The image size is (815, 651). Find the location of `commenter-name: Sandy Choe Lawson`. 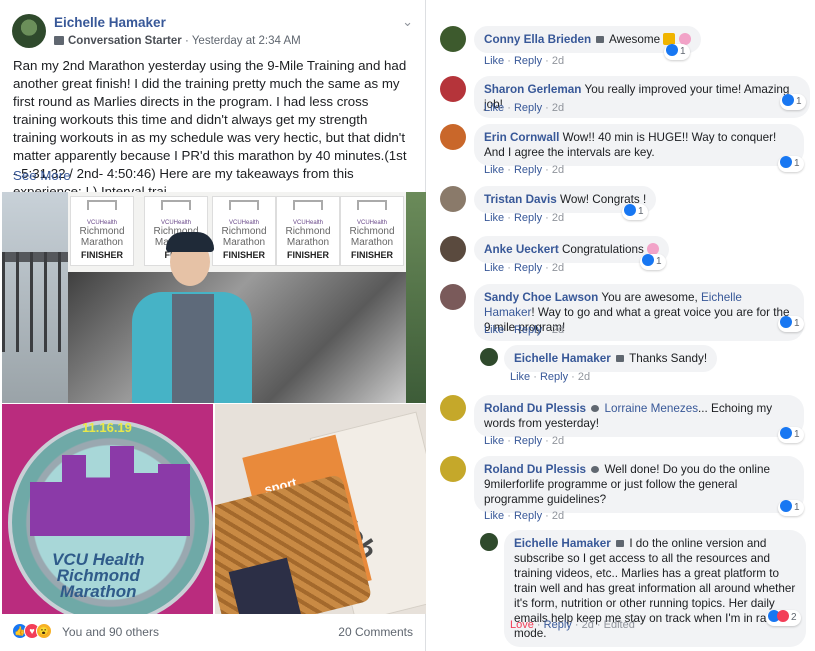

commenter-name: Sandy Choe Lawson is located at coordinates (541, 297).